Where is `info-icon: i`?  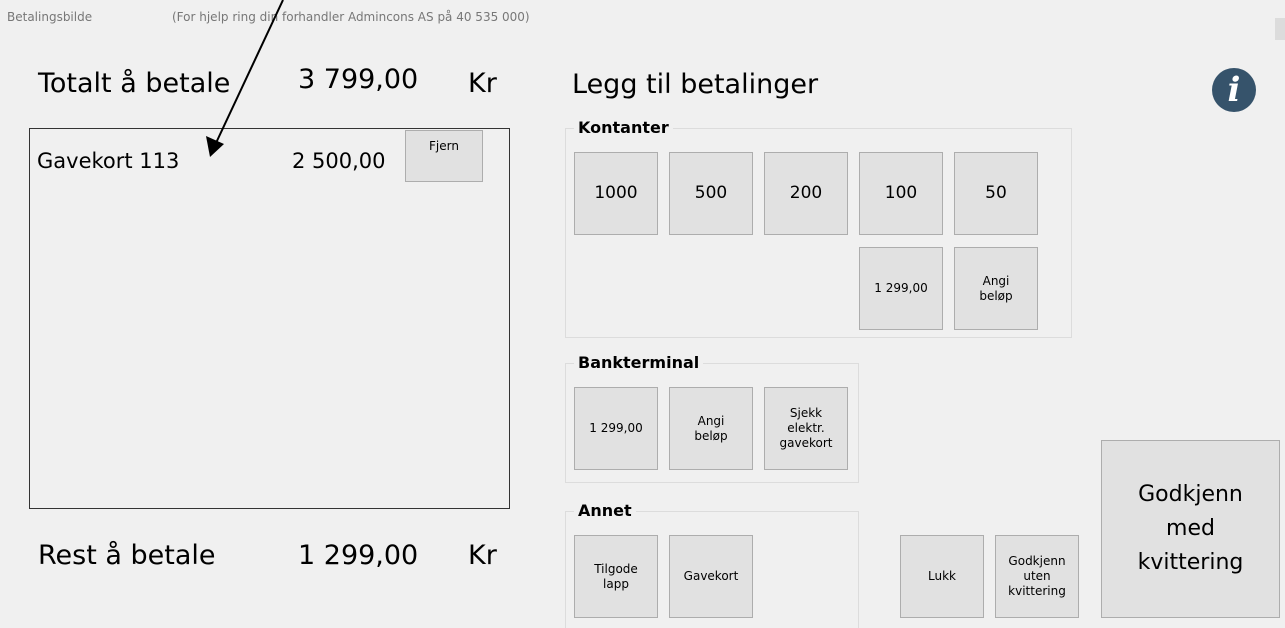 info-icon: i is located at coordinates (1234, 90).